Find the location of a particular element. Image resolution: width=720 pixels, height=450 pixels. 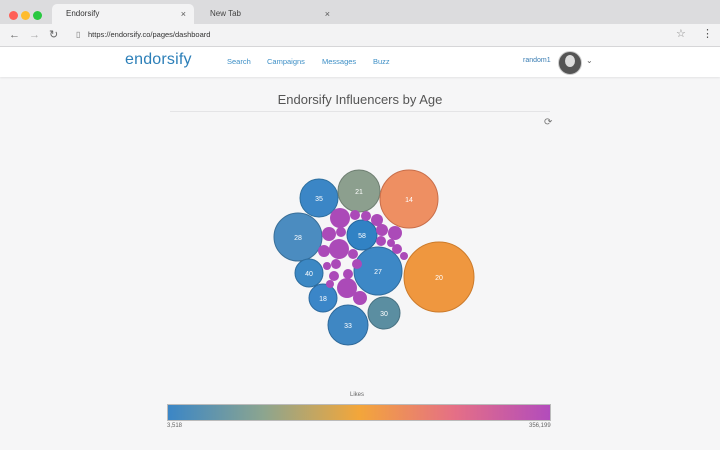

bubble-label: 18 is located at coordinates (323, 299).